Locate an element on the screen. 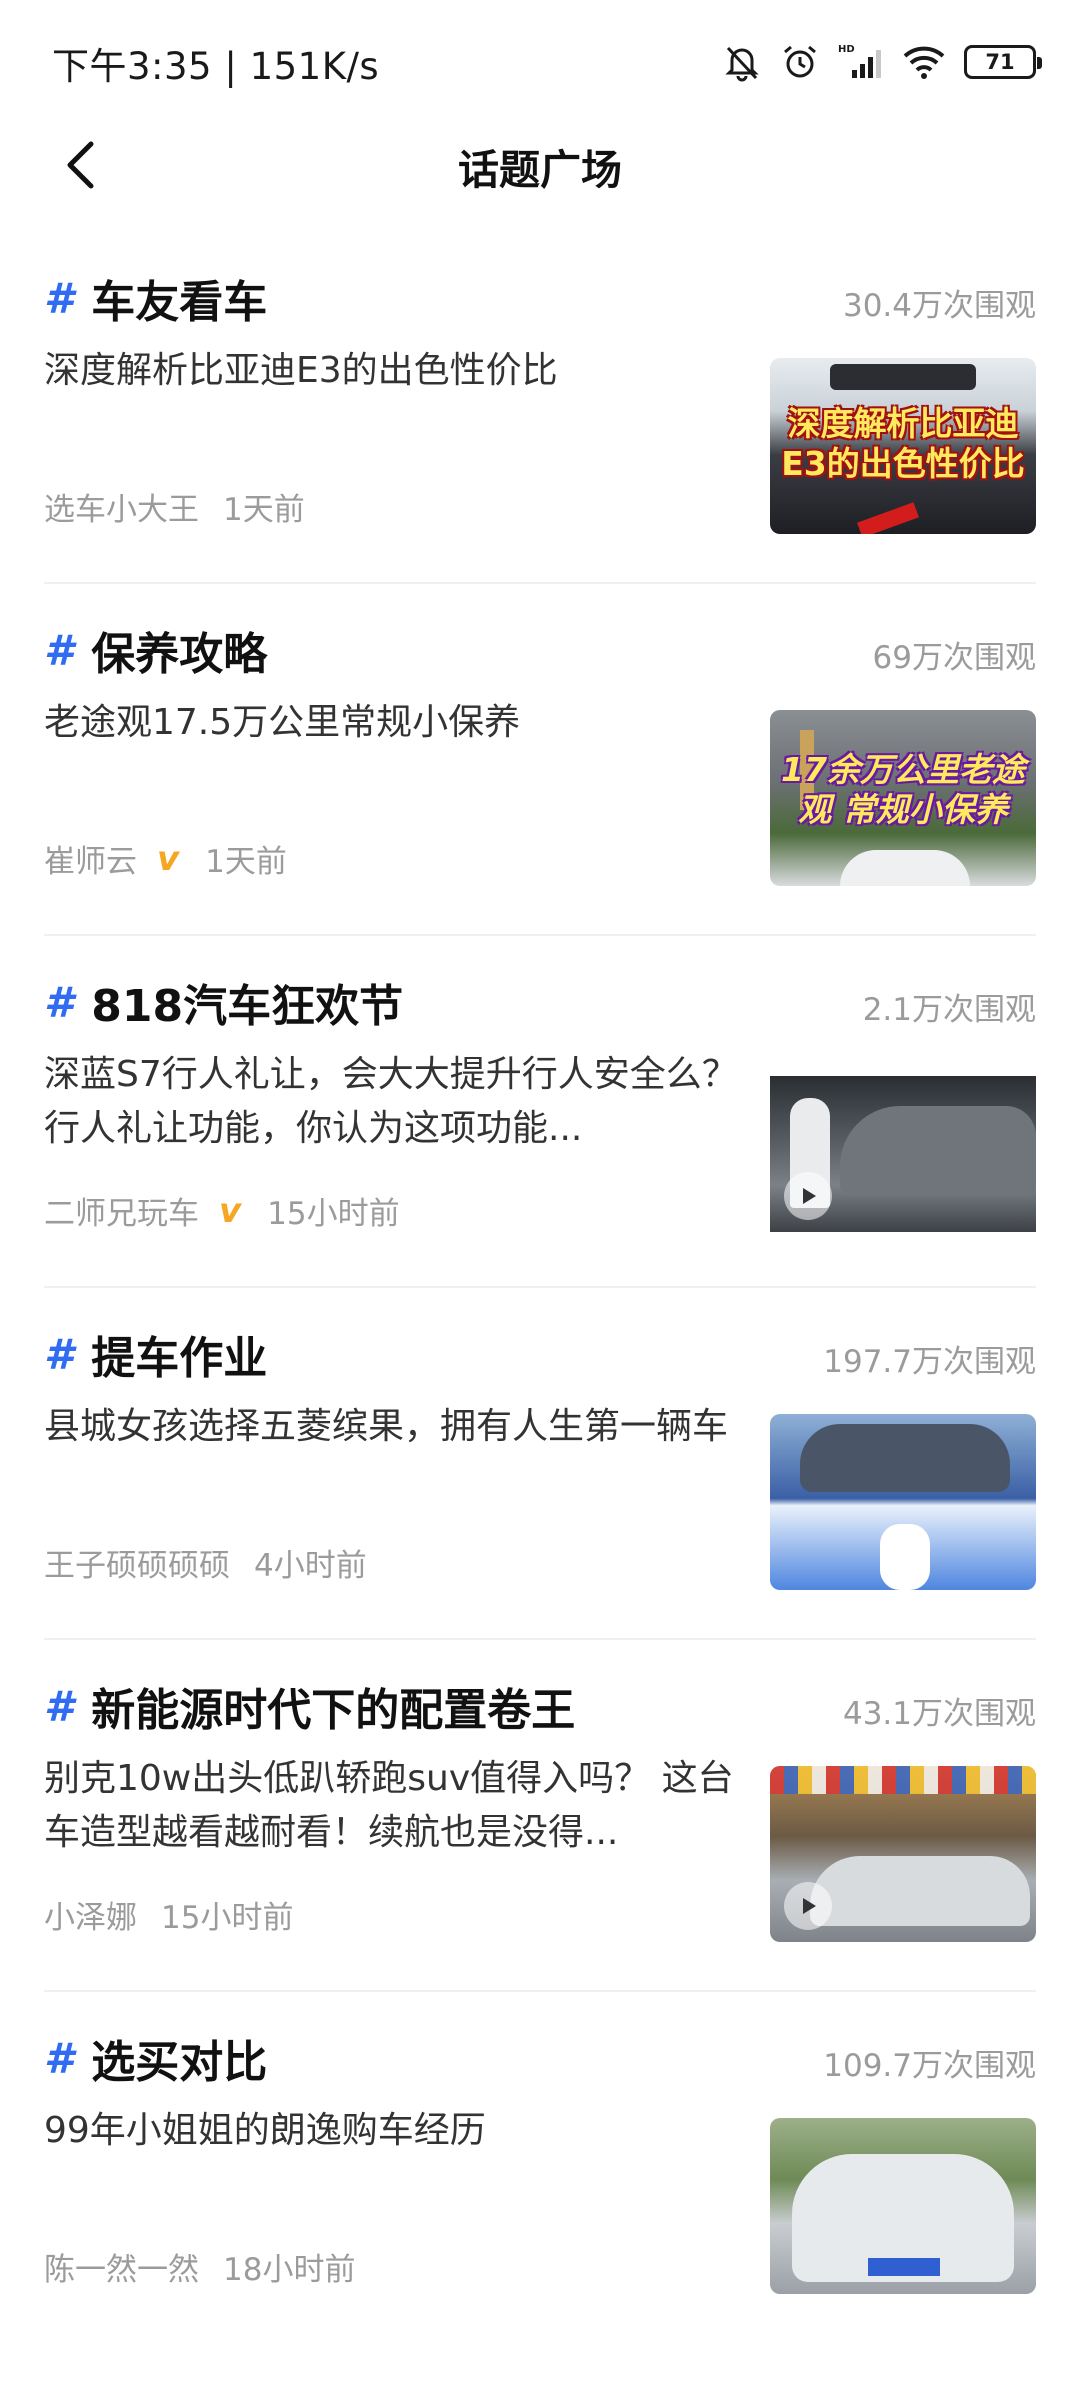 This screenshot has width=1080, height=2400. post-meta: 陈一然一然 18小时前 is located at coordinates (199, 2266).